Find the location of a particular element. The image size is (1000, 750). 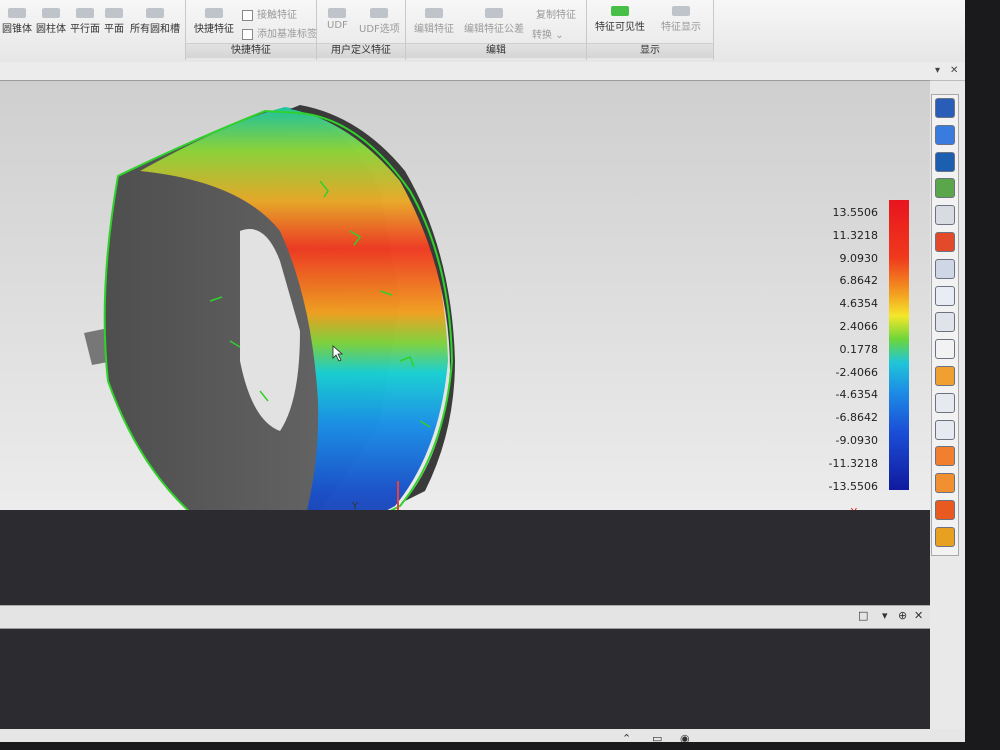

viewport-title-strip: ▾ ✕ is located at coordinates (482, 71).